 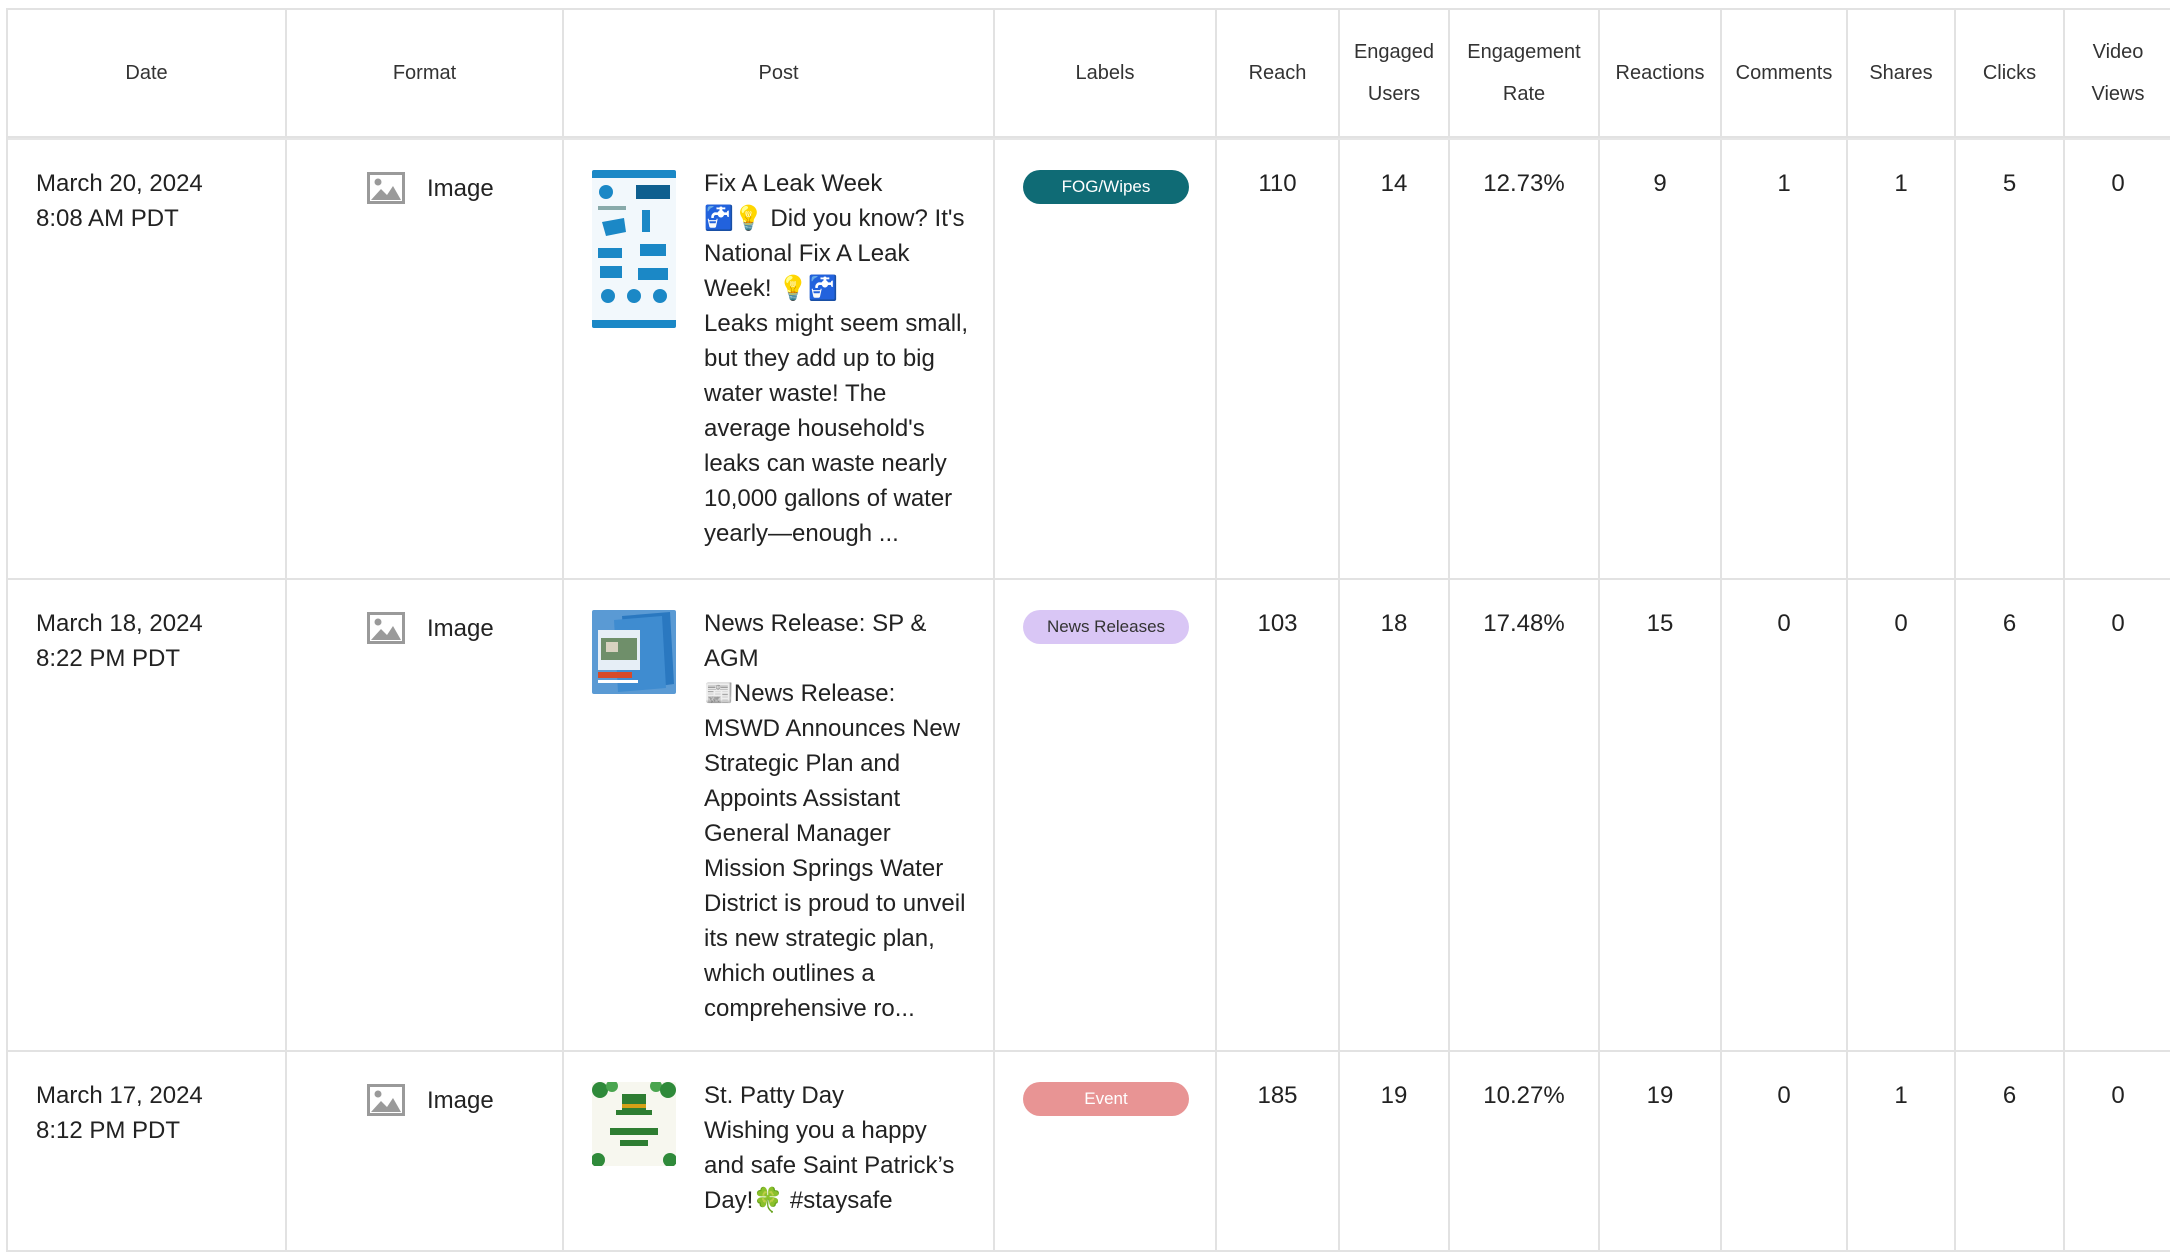 What do you see at coordinates (1661, 1152) in the screenshot?
I see `reactions-cell: 19` at bounding box center [1661, 1152].